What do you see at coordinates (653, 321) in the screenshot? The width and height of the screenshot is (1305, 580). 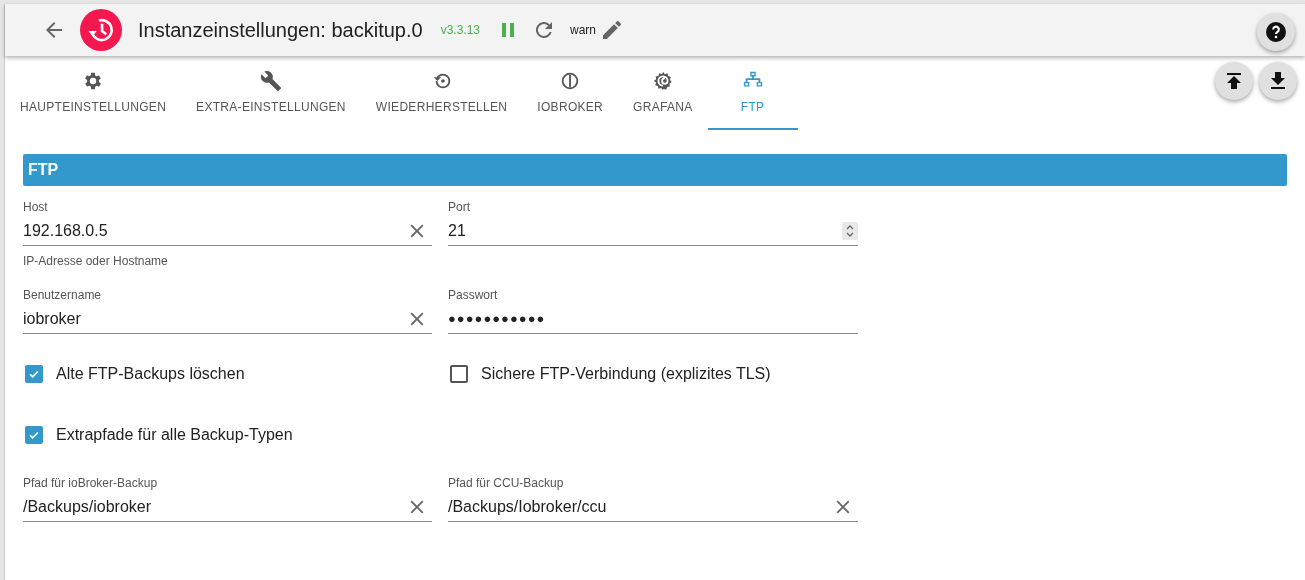 I see `password-field: ●●●●●●●●●●●` at bounding box center [653, 321].